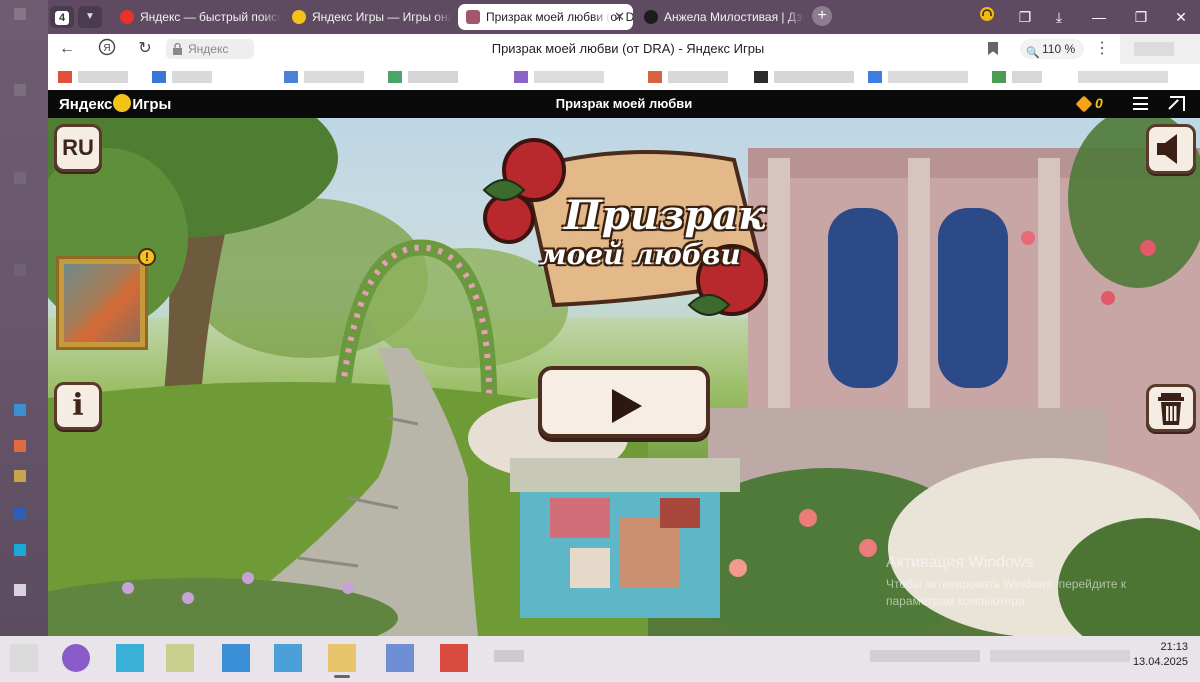 The image size is (1200, 682). I want to click on yandex-icon, so click(127, 17).